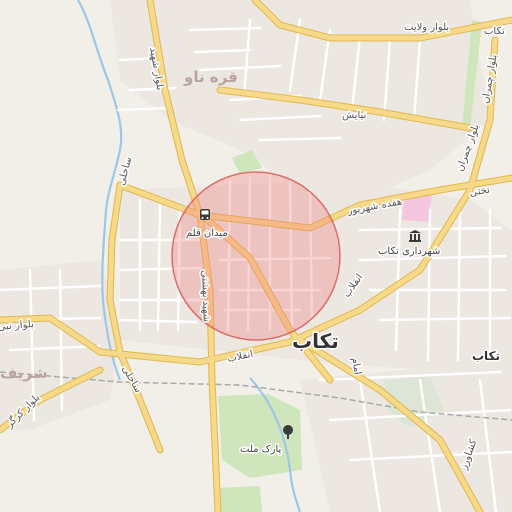 This screenshot has width=512, height=512. What do you see at coordinates (207, 233) in the screenshot?
I see `square-label: میدان قلم` at bounding box center [207, 233].